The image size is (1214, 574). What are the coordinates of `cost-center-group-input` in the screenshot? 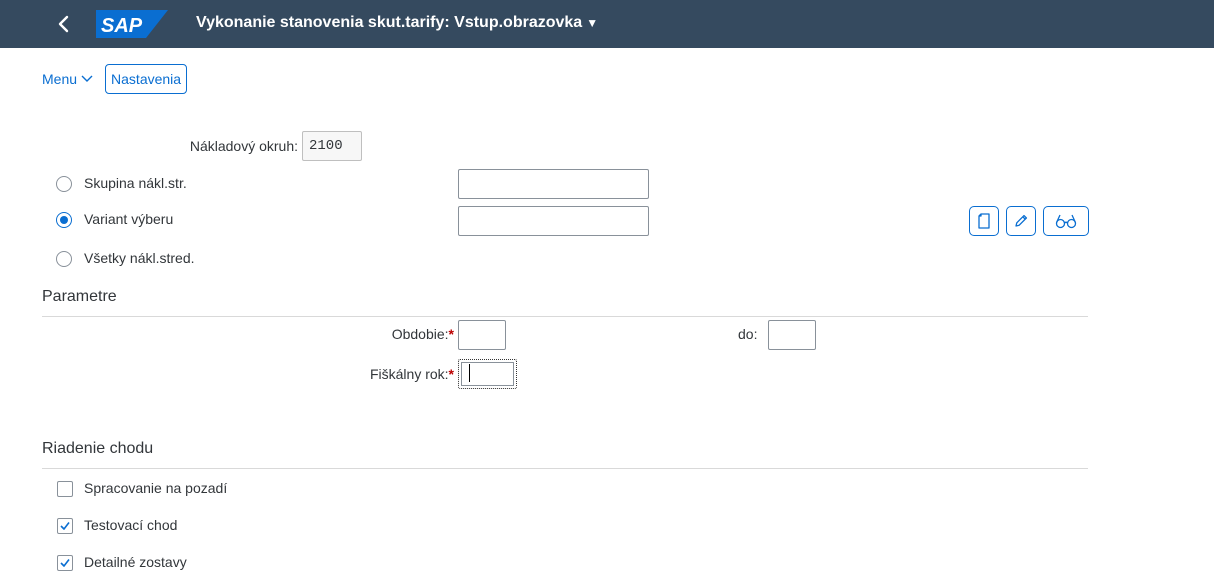 It's located at (553, 184).